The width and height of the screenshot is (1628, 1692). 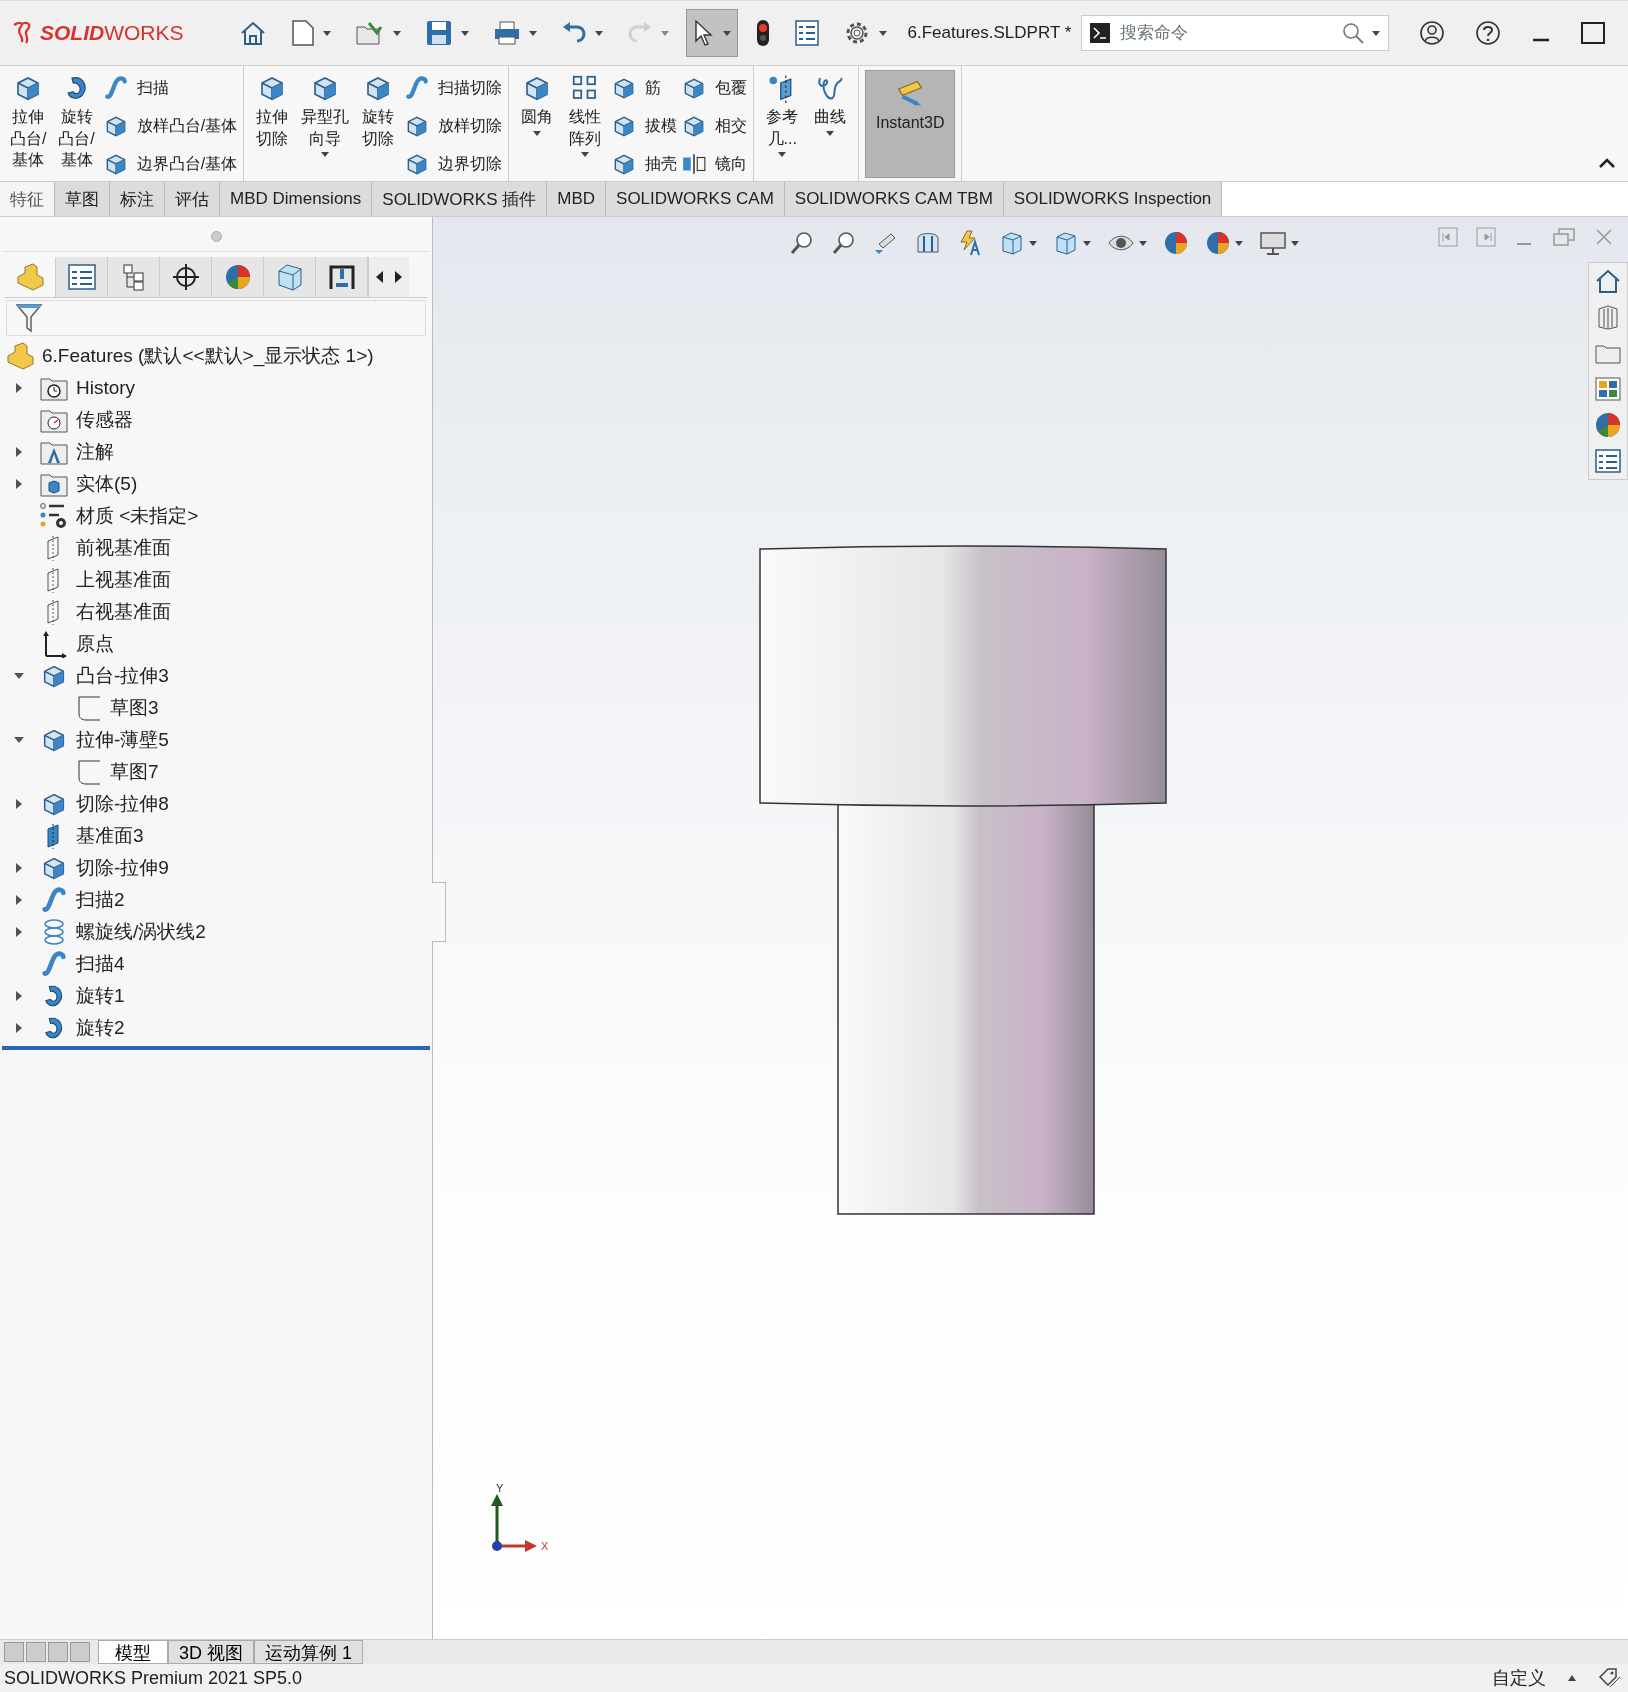 What do you see at coordinates (137, 199) in the screenshot?
I see `tab: 标注` at bounding box center [137, 199].